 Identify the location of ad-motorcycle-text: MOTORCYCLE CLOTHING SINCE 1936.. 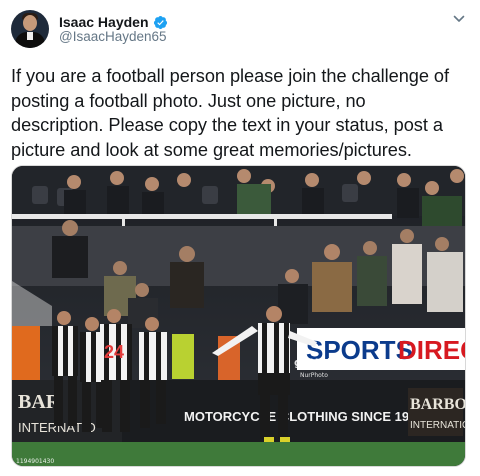
(305, 416).